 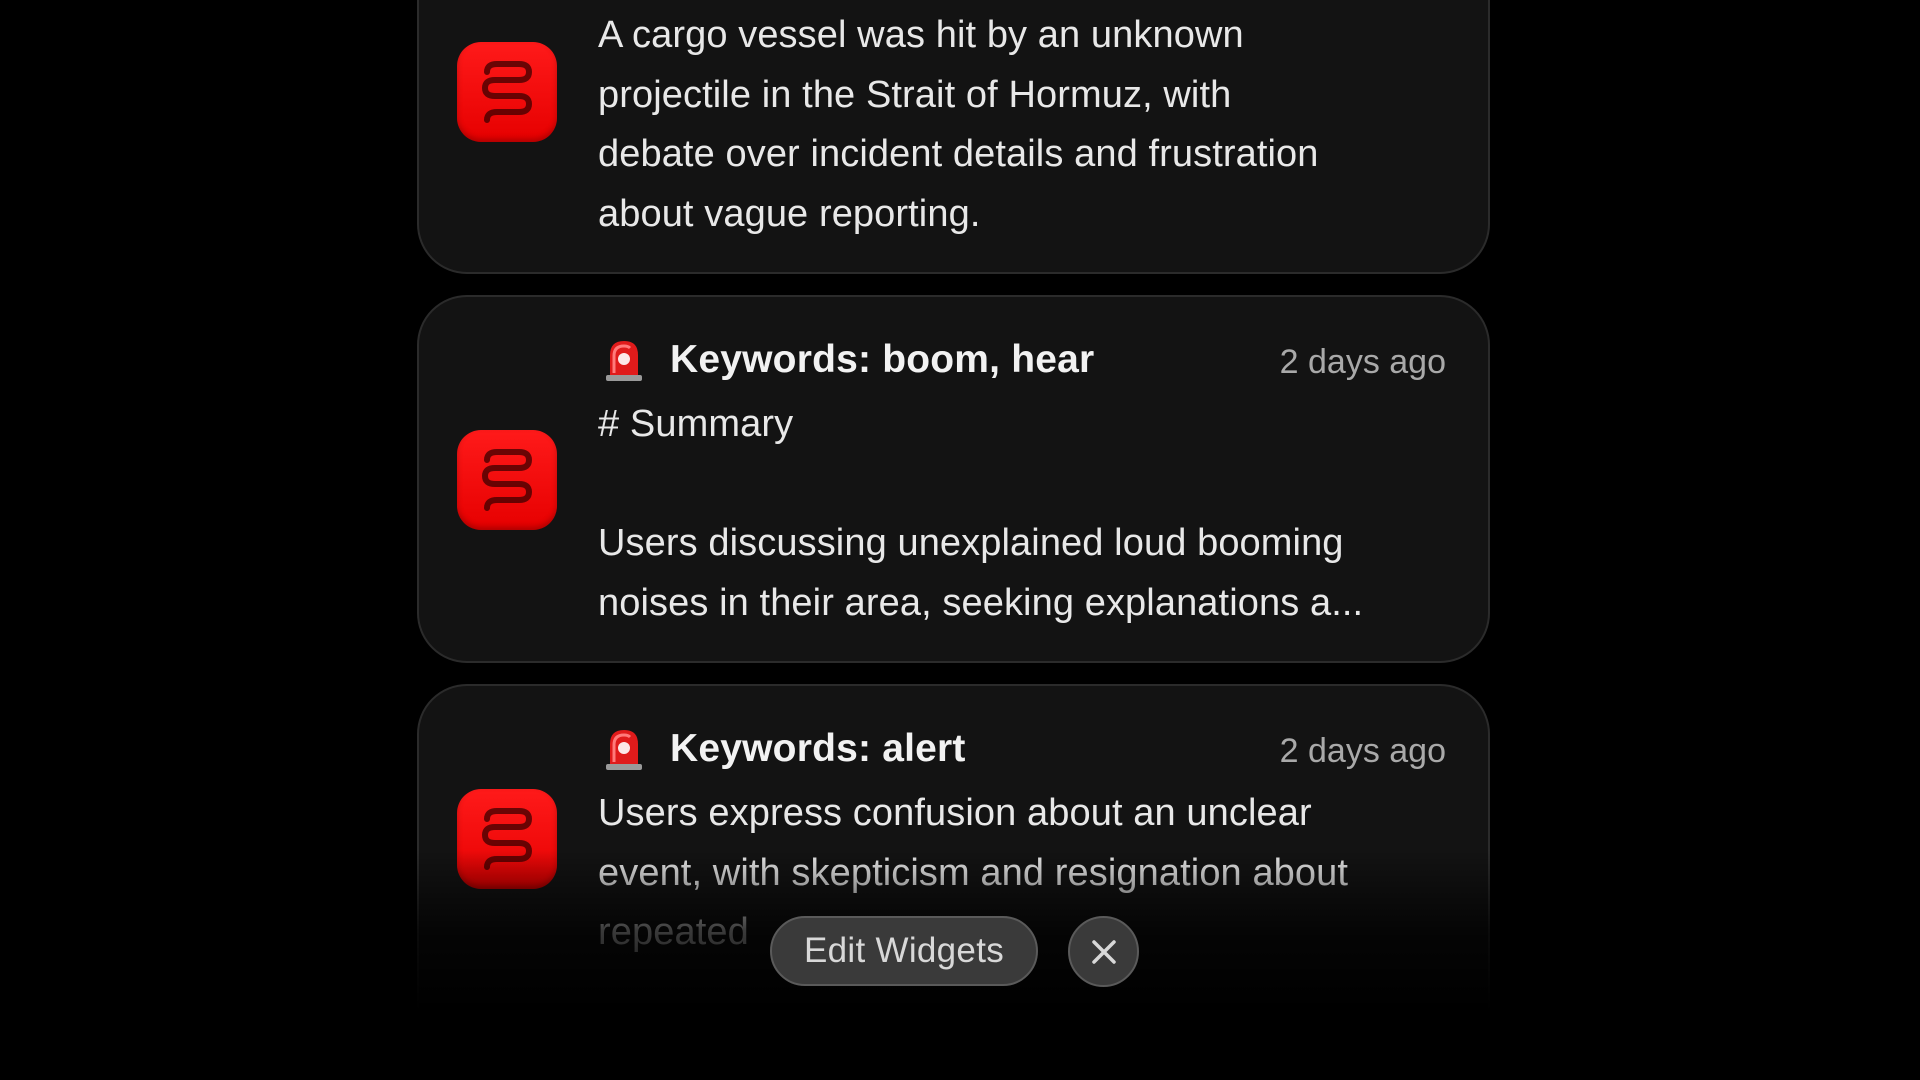 What do you see at coordinates (904, 951) in the screenshot?
I see `edit-widgets-button: Edit Widgets` at bounding box center [904, 951].